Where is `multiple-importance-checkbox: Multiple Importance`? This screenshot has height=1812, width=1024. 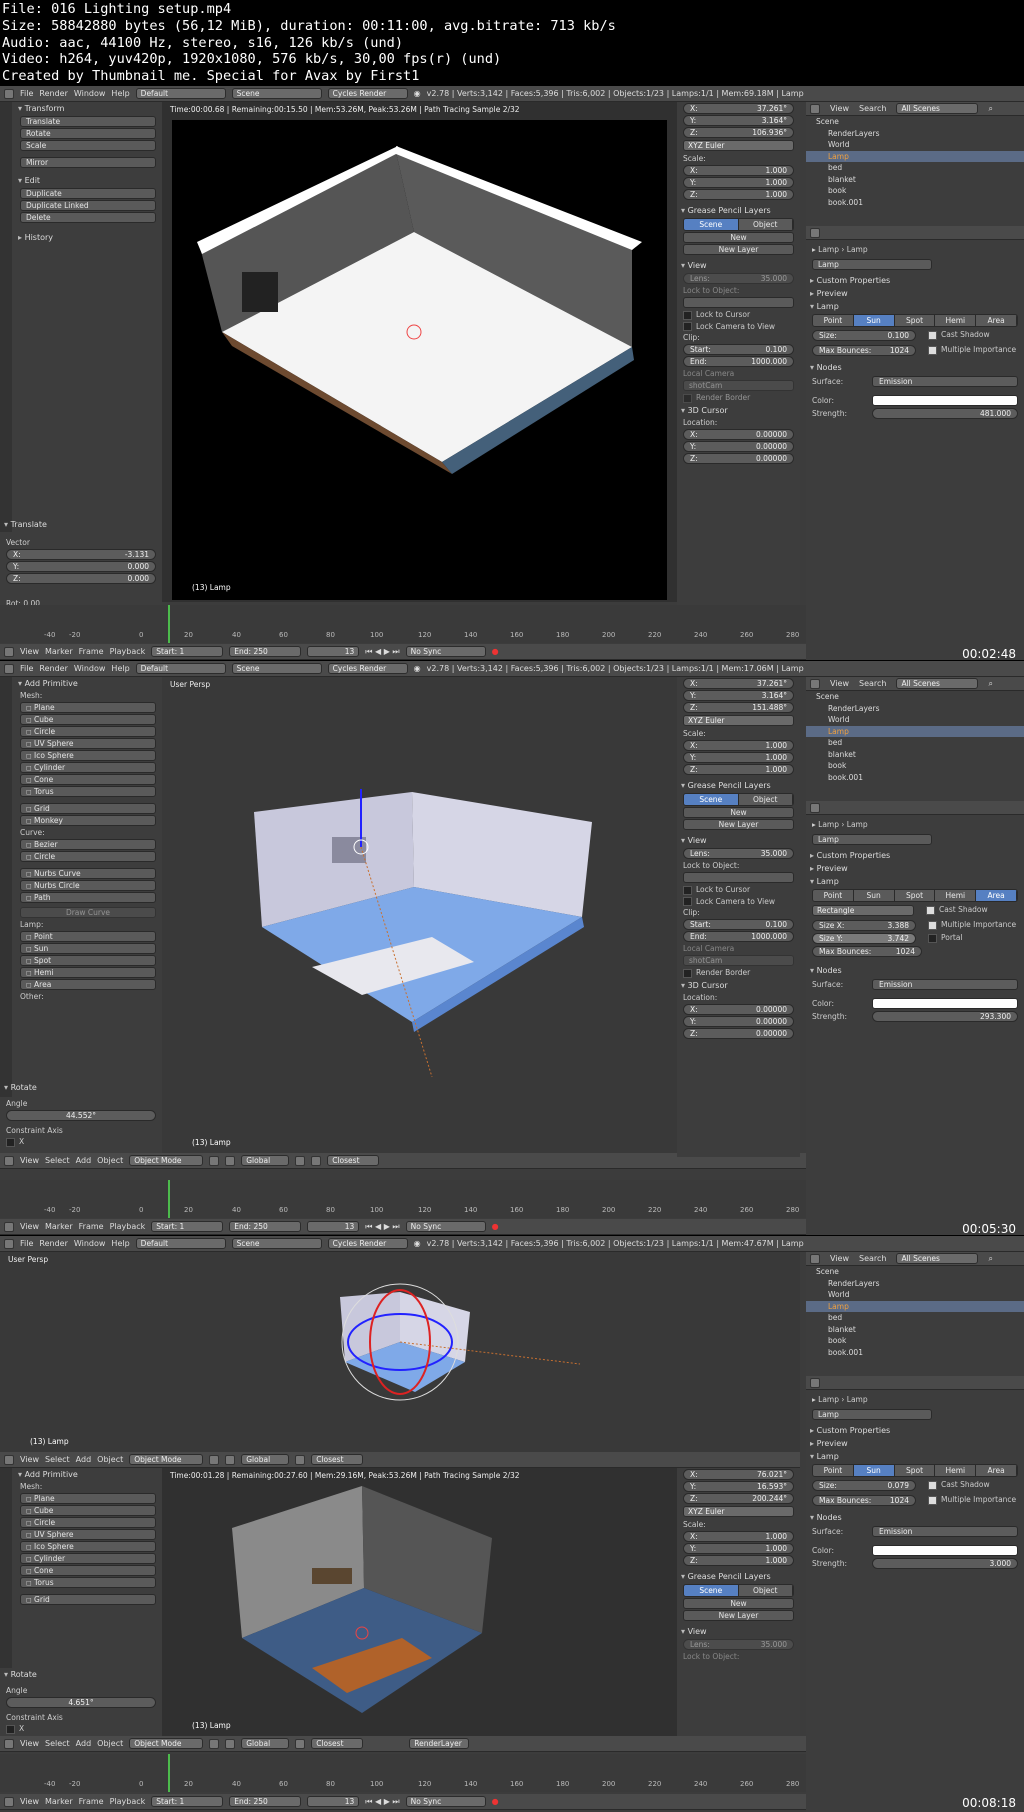
multiple-importance-checkbox: Multiple Importance is located at coordinates (973, 925).